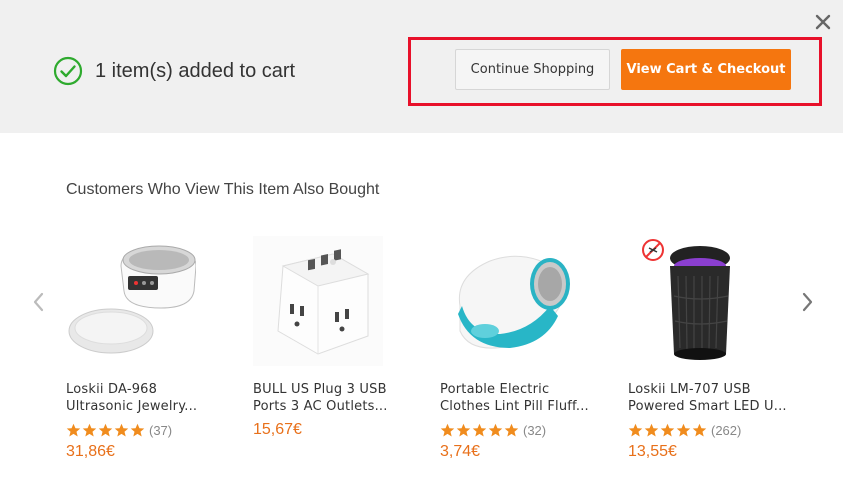 This screenshot has width=843, height=494. What do you see at coordinates (534, 430) in the screenshot?
I see `review-count: (32)` at bounding box center [534, 430].